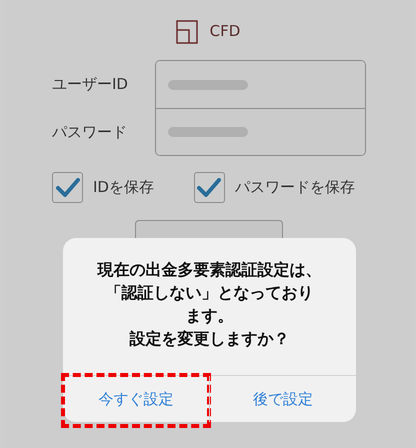  I want to click on dialog-button: 今すぐ設定, so click(136, 399).